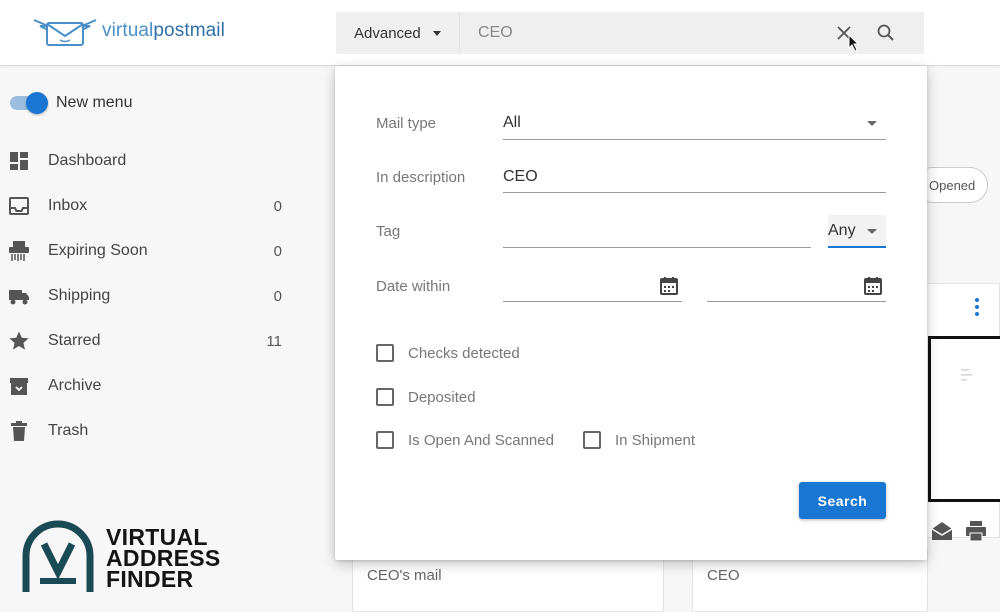 The height and width of the screenshot is (612, 1000). I want to click on mail-type-select: All, so click(694, 123).